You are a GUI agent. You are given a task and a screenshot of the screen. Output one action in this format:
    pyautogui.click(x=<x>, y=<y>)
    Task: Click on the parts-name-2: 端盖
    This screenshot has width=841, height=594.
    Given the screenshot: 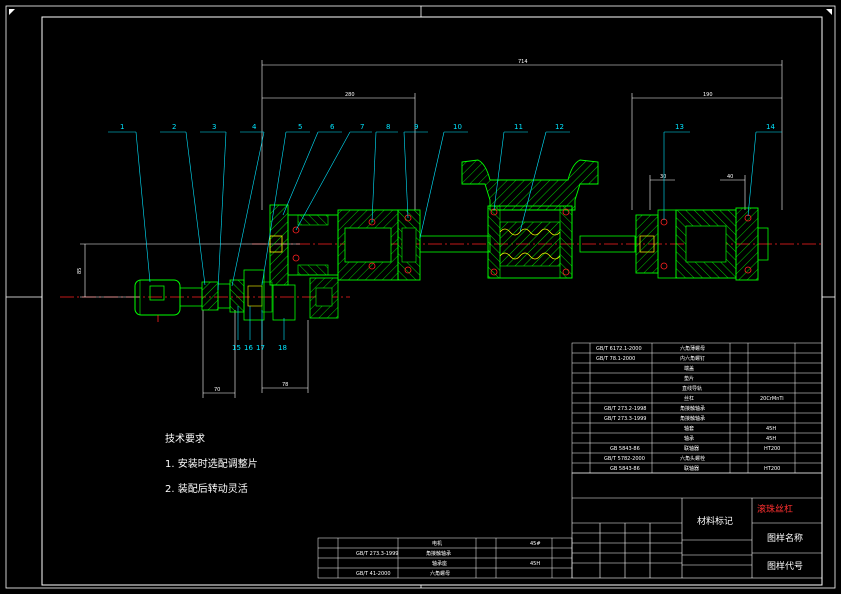 What is the action you would take?
    pyautogui.click(x=689, y=368)
    